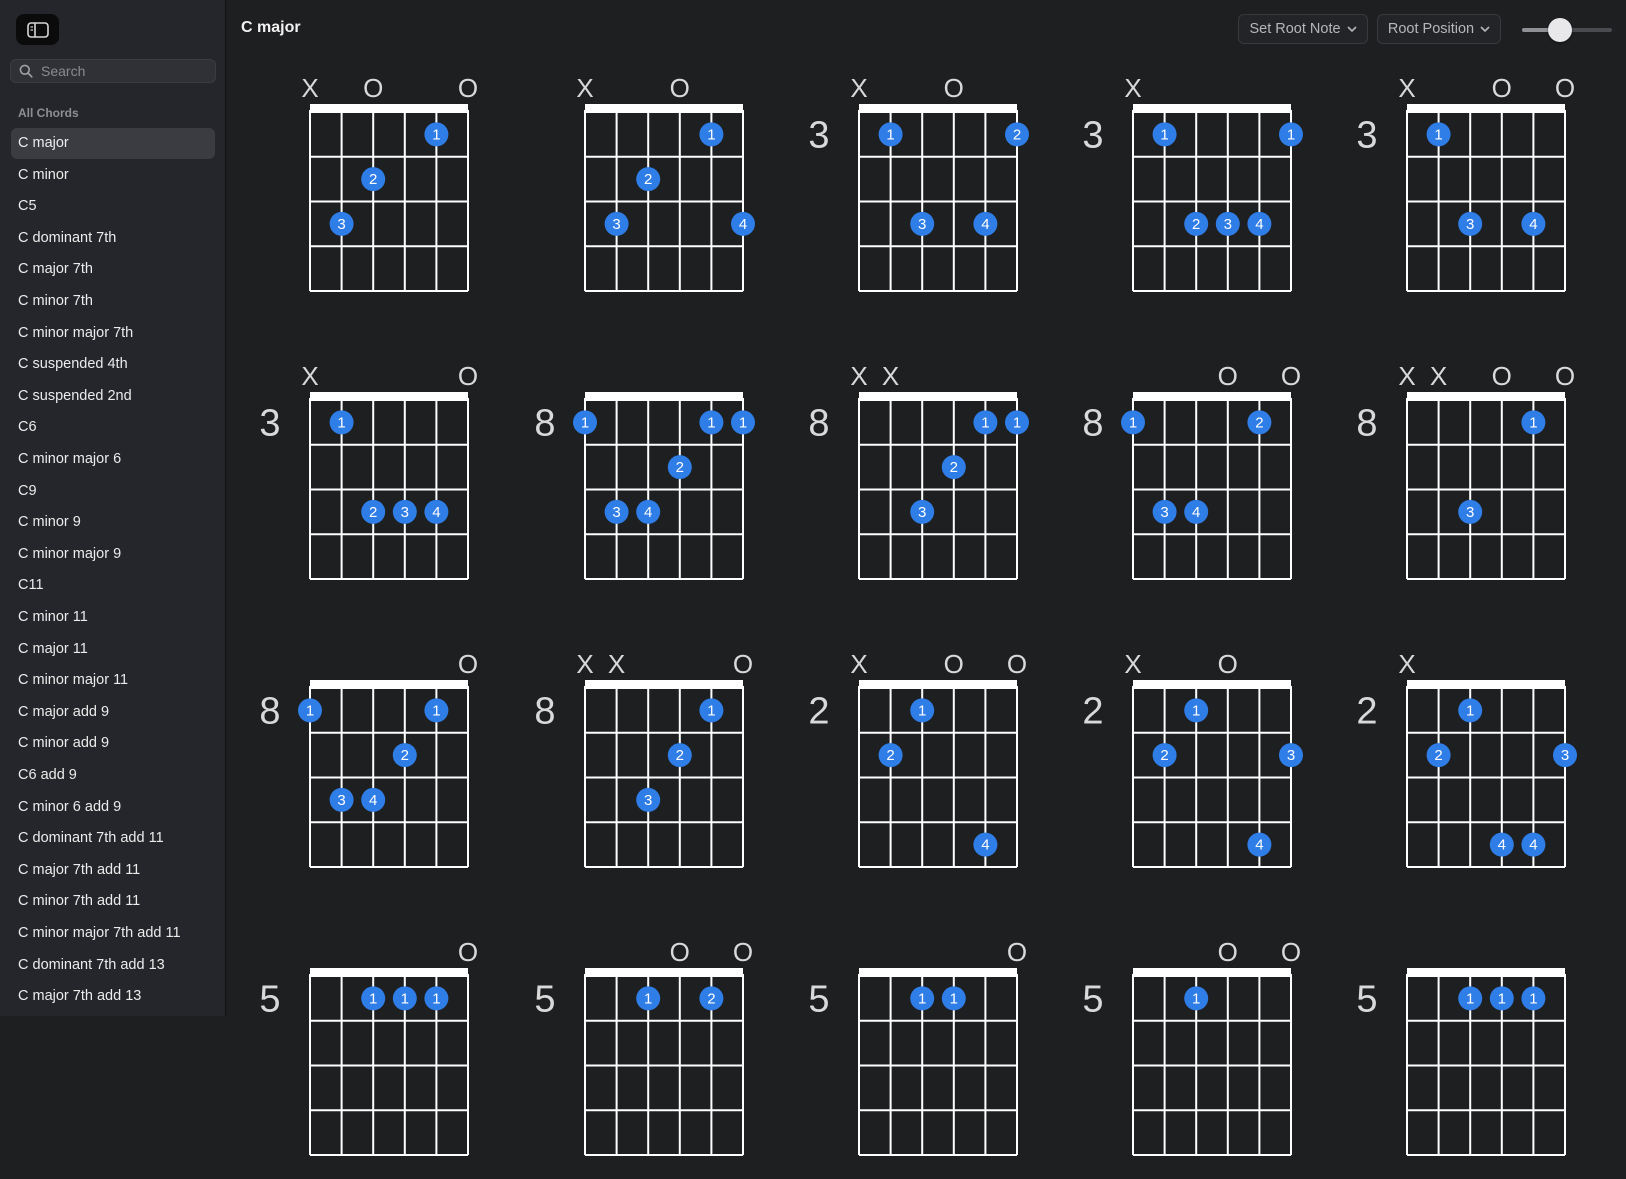 The image size is (1626, 1179). Describe the element at coordinates (37, 29) in the screenshot. I see `sidebar-toggle-button` at that location.